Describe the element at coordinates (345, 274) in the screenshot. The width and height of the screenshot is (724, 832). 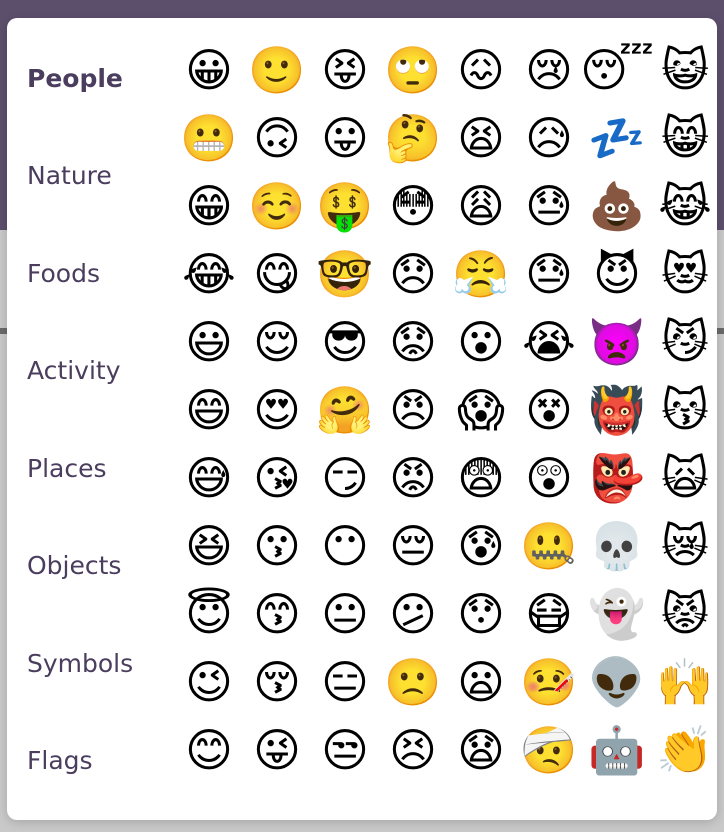
I see `emoji-button: 🤓` at that location.